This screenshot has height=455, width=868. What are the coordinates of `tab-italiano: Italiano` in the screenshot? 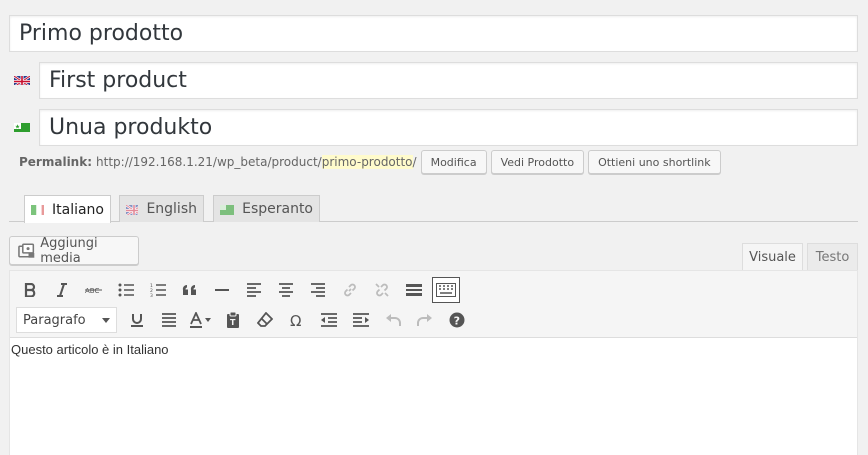 It's located at (67, 209).